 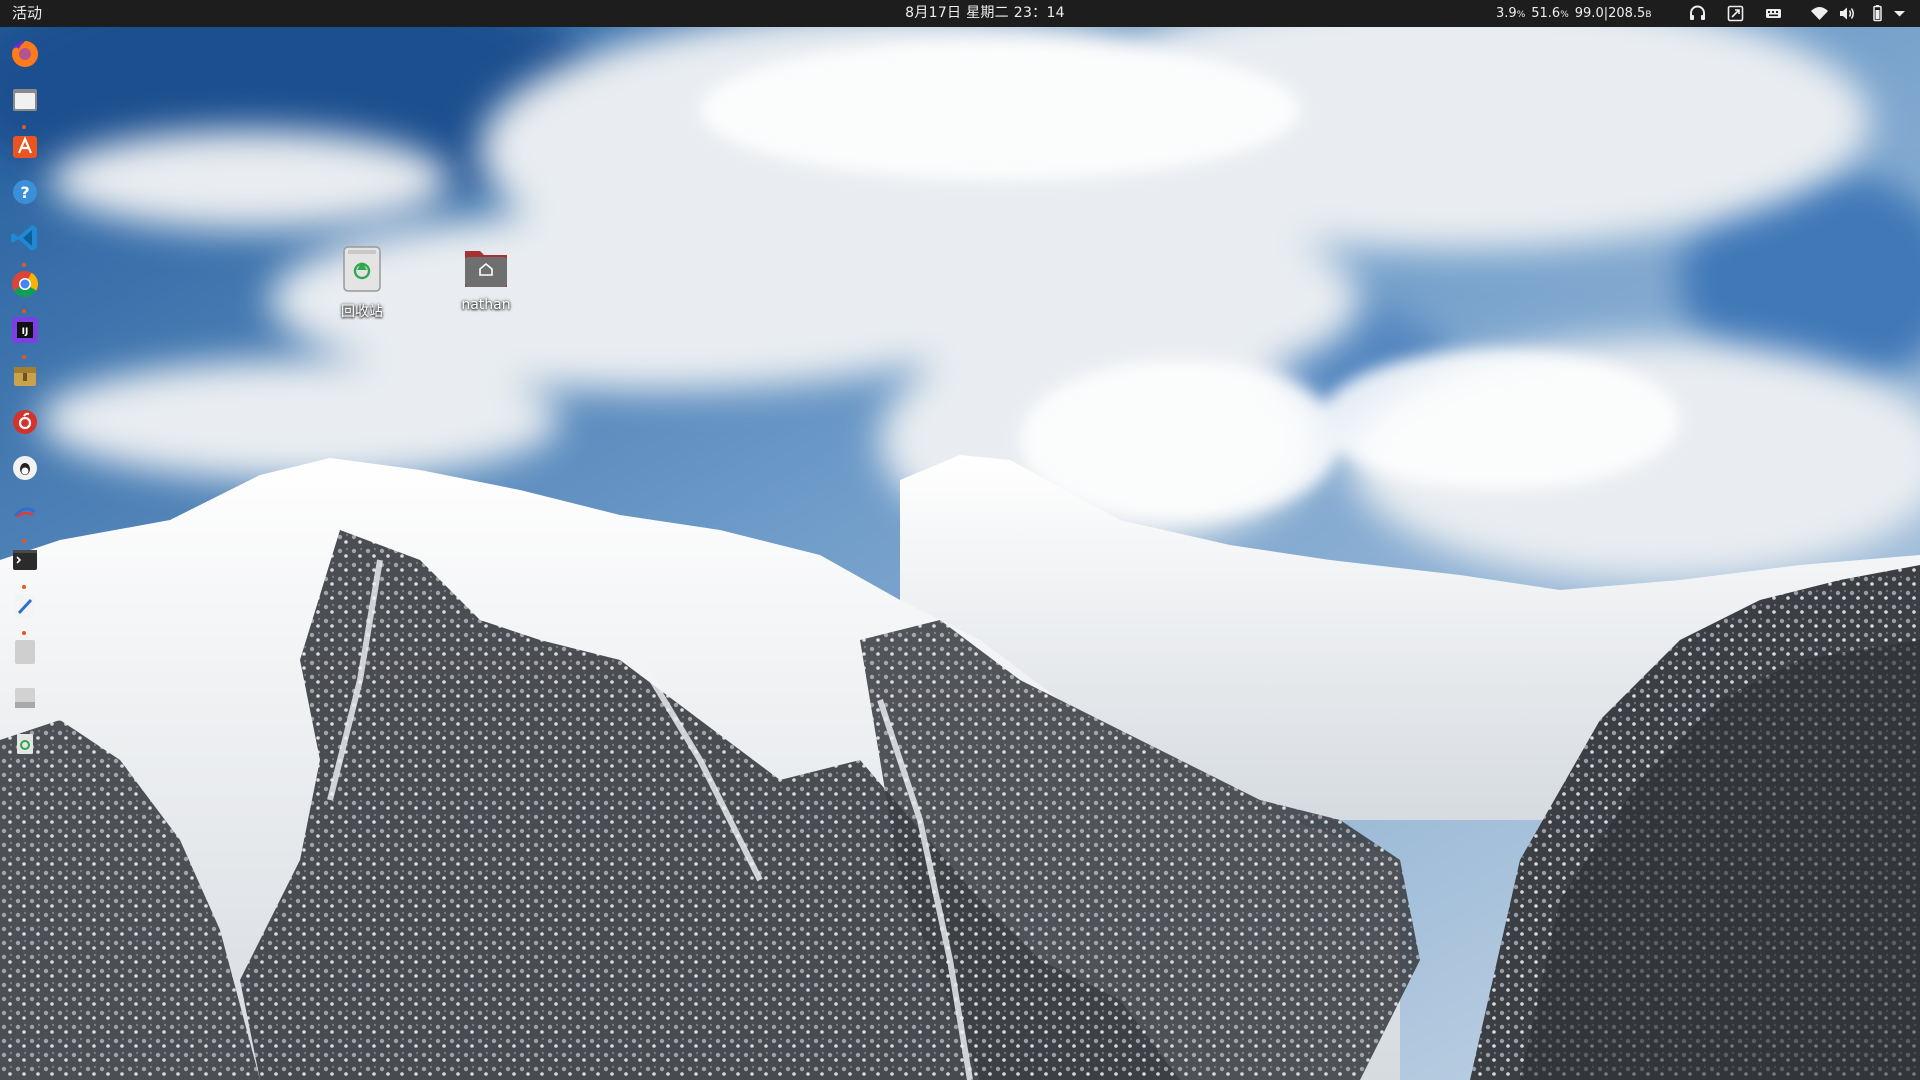 I want to click on qq-icon, so click(x=25, y=468).